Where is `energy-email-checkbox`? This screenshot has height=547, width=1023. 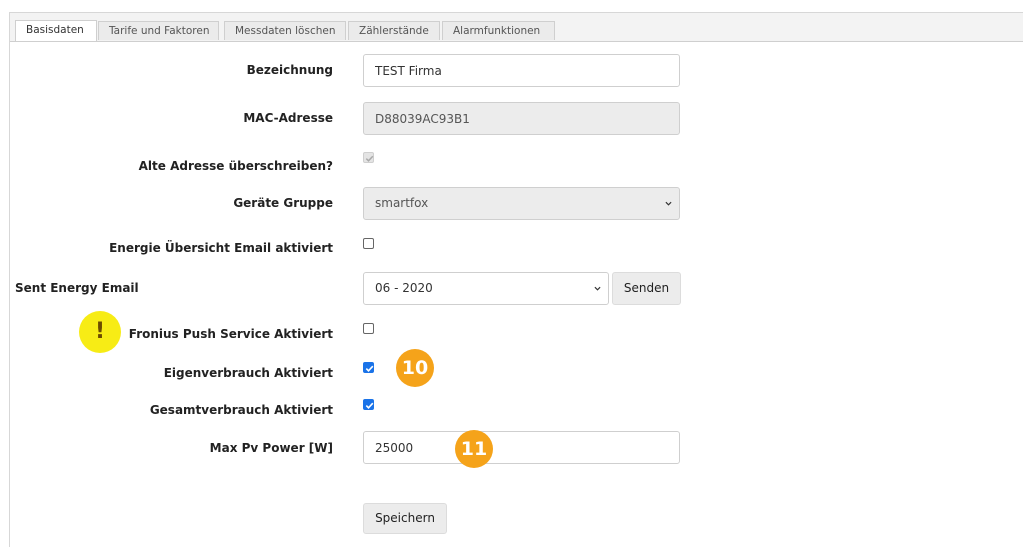 energy-email-checkbox is located at coordinates (368, 243).